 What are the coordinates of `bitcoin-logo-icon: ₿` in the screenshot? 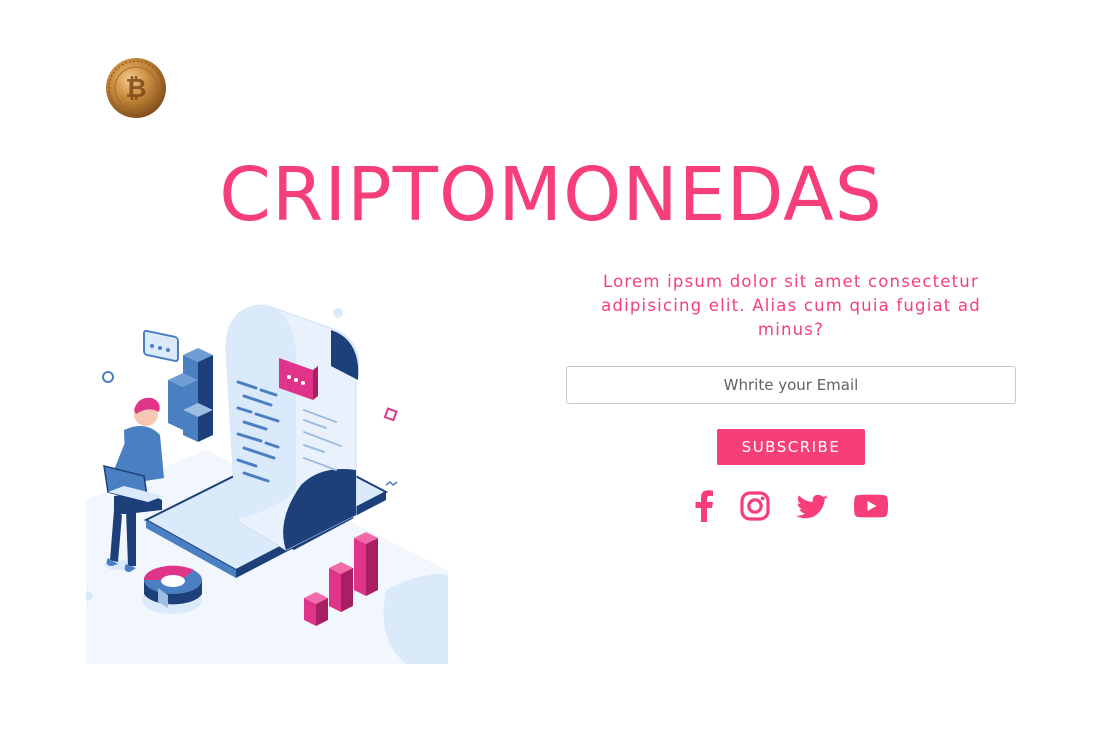 It's located at (136, 88).